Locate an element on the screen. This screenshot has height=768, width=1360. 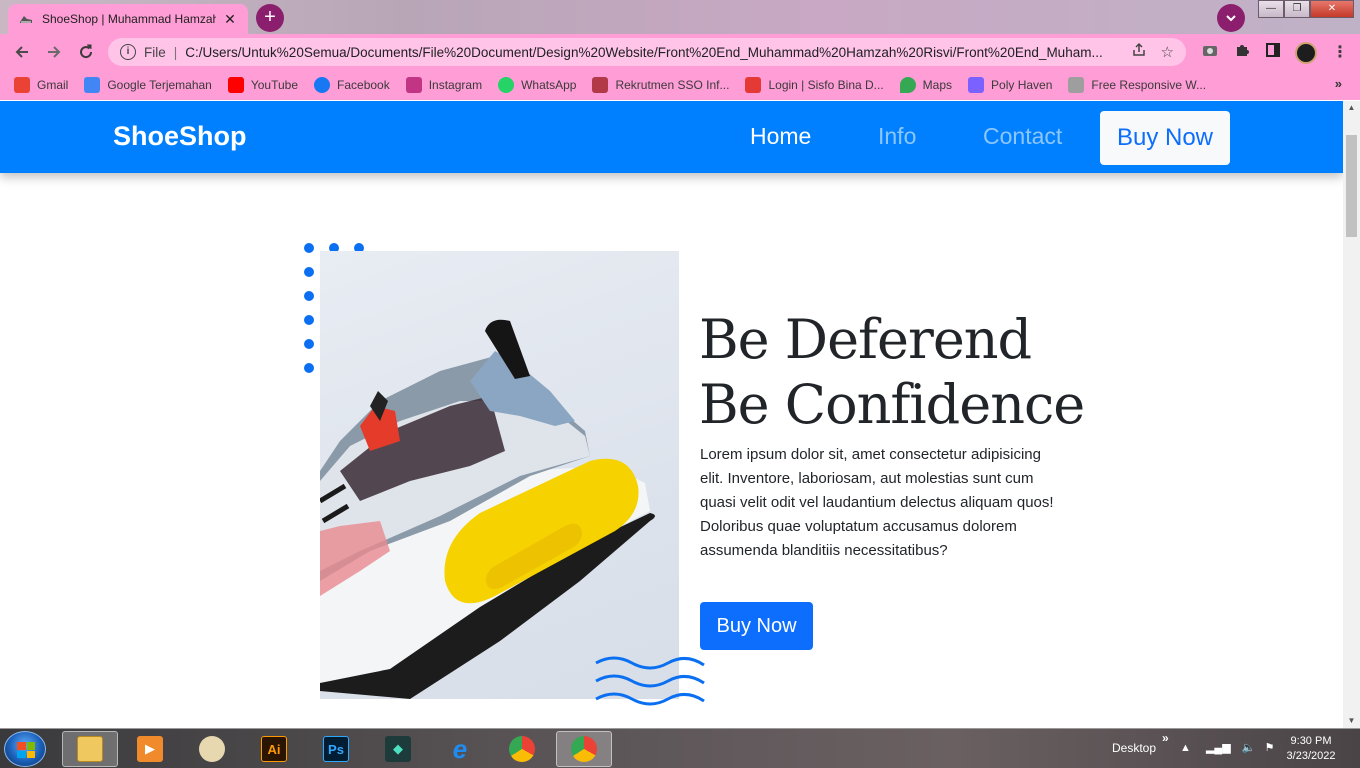
bookmark-maps: Maps is located at coordinates (925, 85).